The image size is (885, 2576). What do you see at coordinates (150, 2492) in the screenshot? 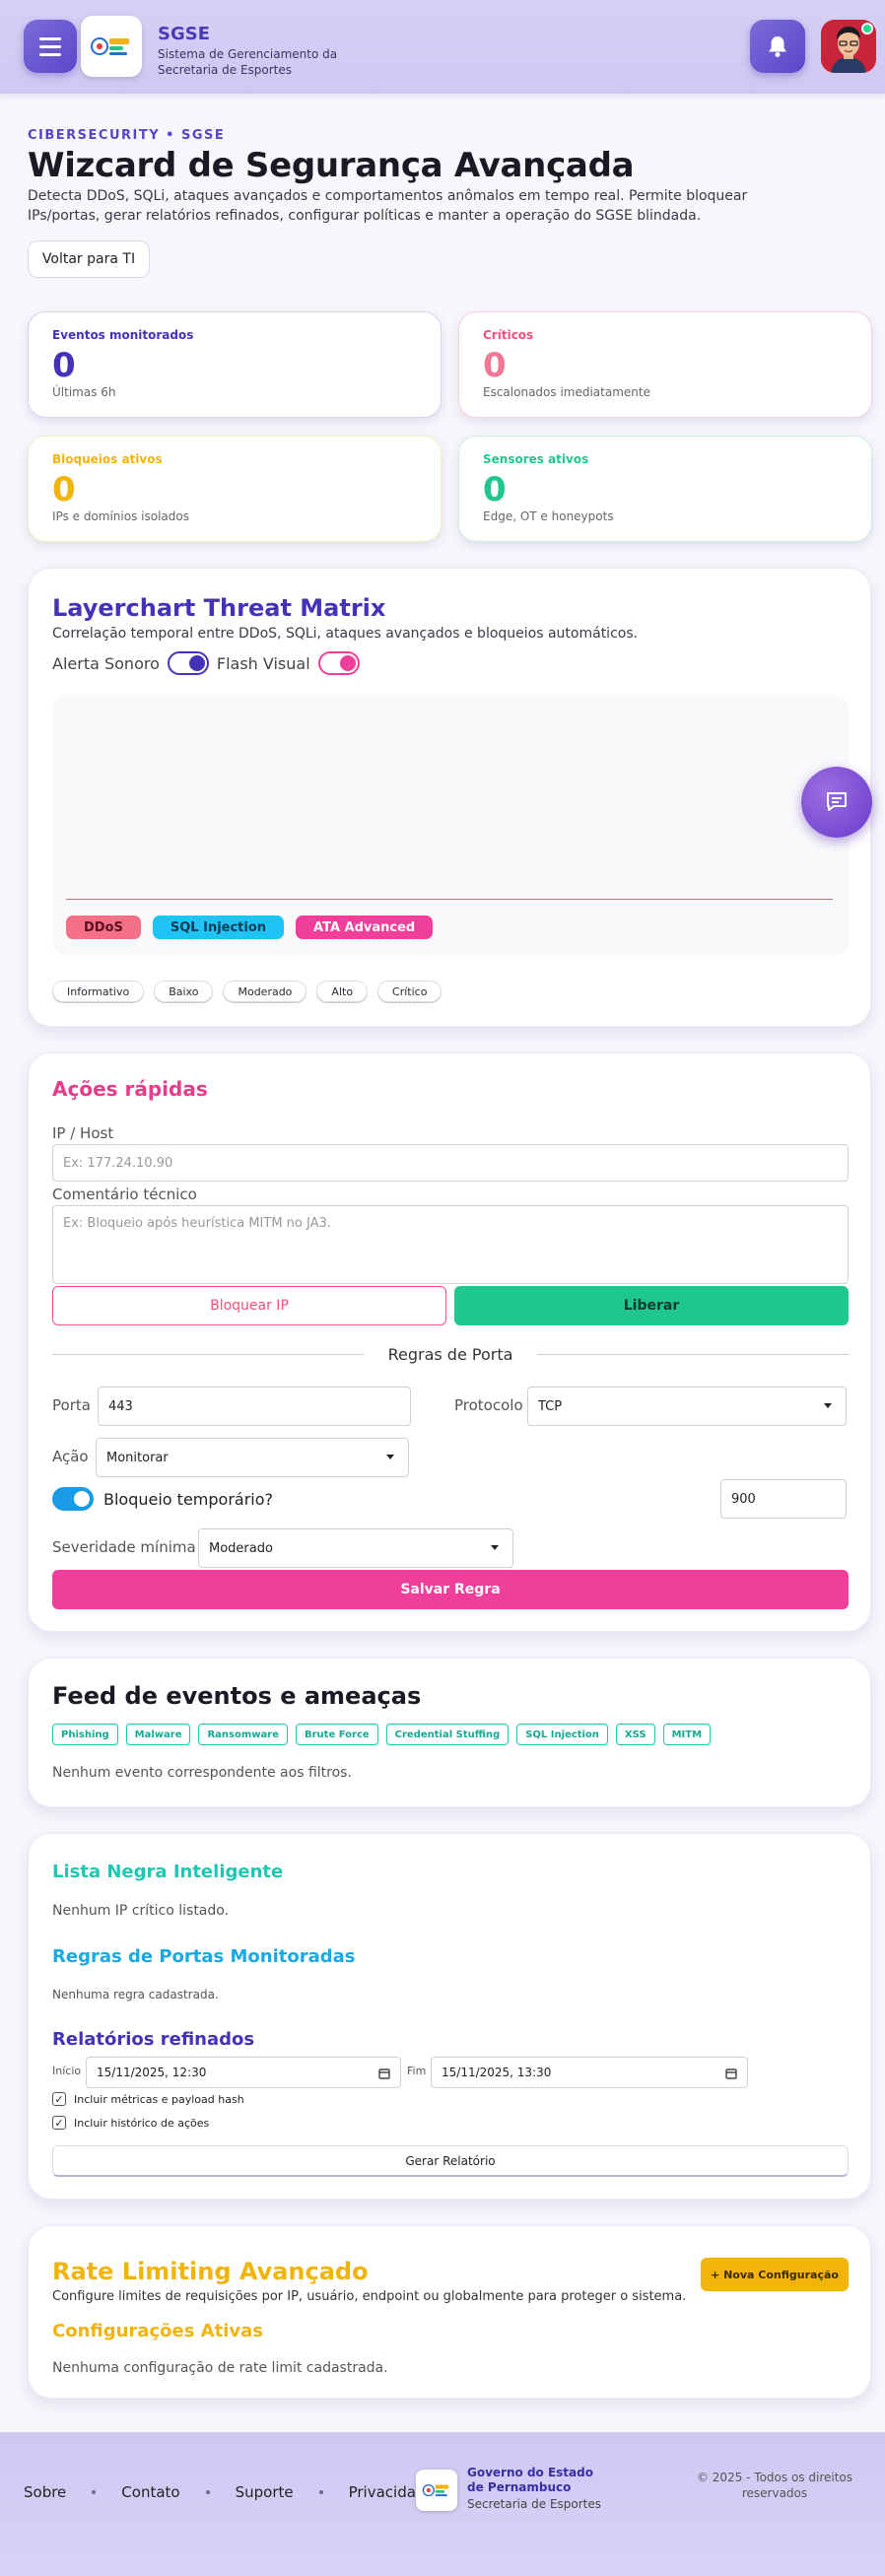
I see `footer-link-contato: Contato` at bounding box center [150, 2492].